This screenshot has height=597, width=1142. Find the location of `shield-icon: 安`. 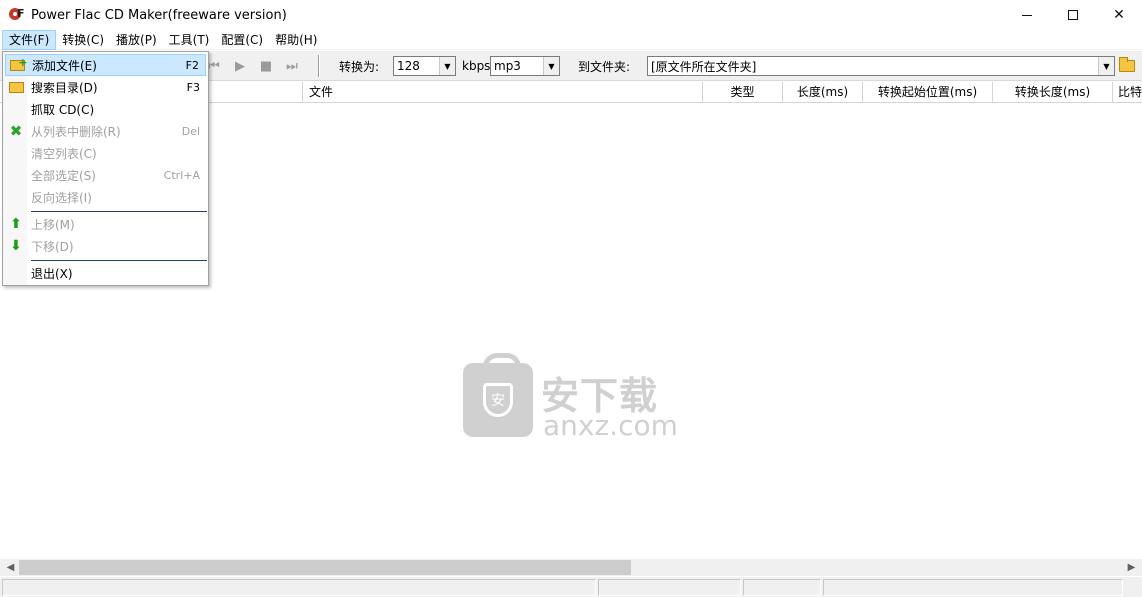

shield-icon: 安 is located at coordinates (498, 400).